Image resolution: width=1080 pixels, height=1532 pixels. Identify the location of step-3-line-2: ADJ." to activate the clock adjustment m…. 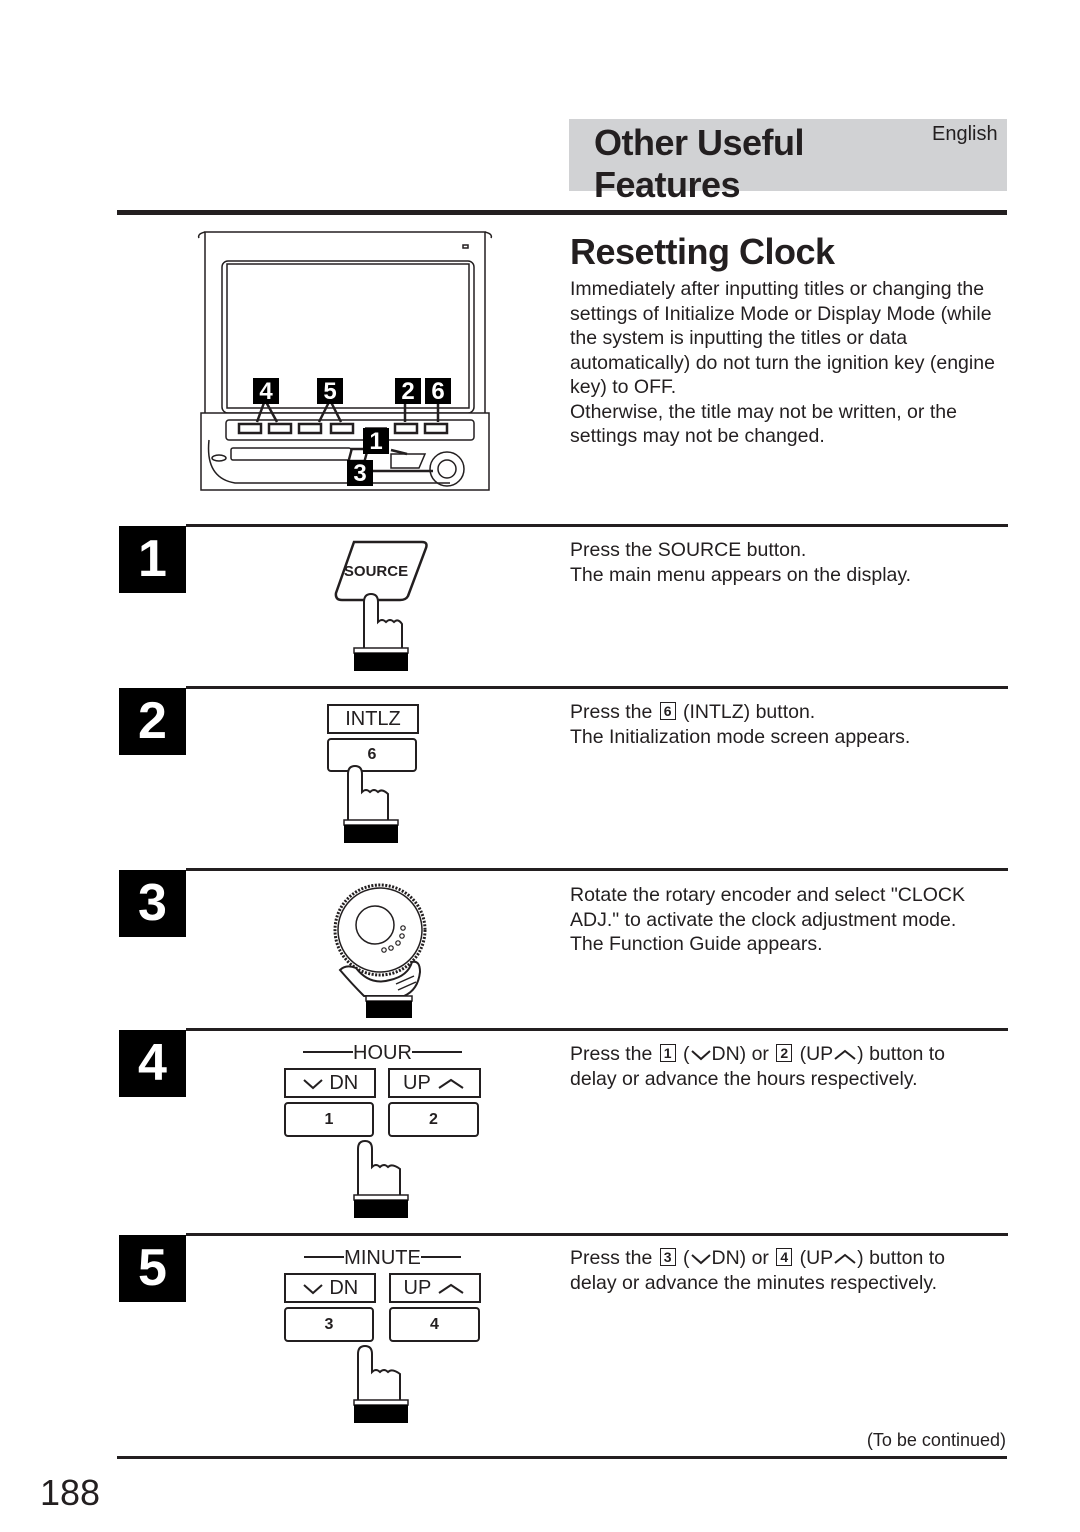
(763, 919).